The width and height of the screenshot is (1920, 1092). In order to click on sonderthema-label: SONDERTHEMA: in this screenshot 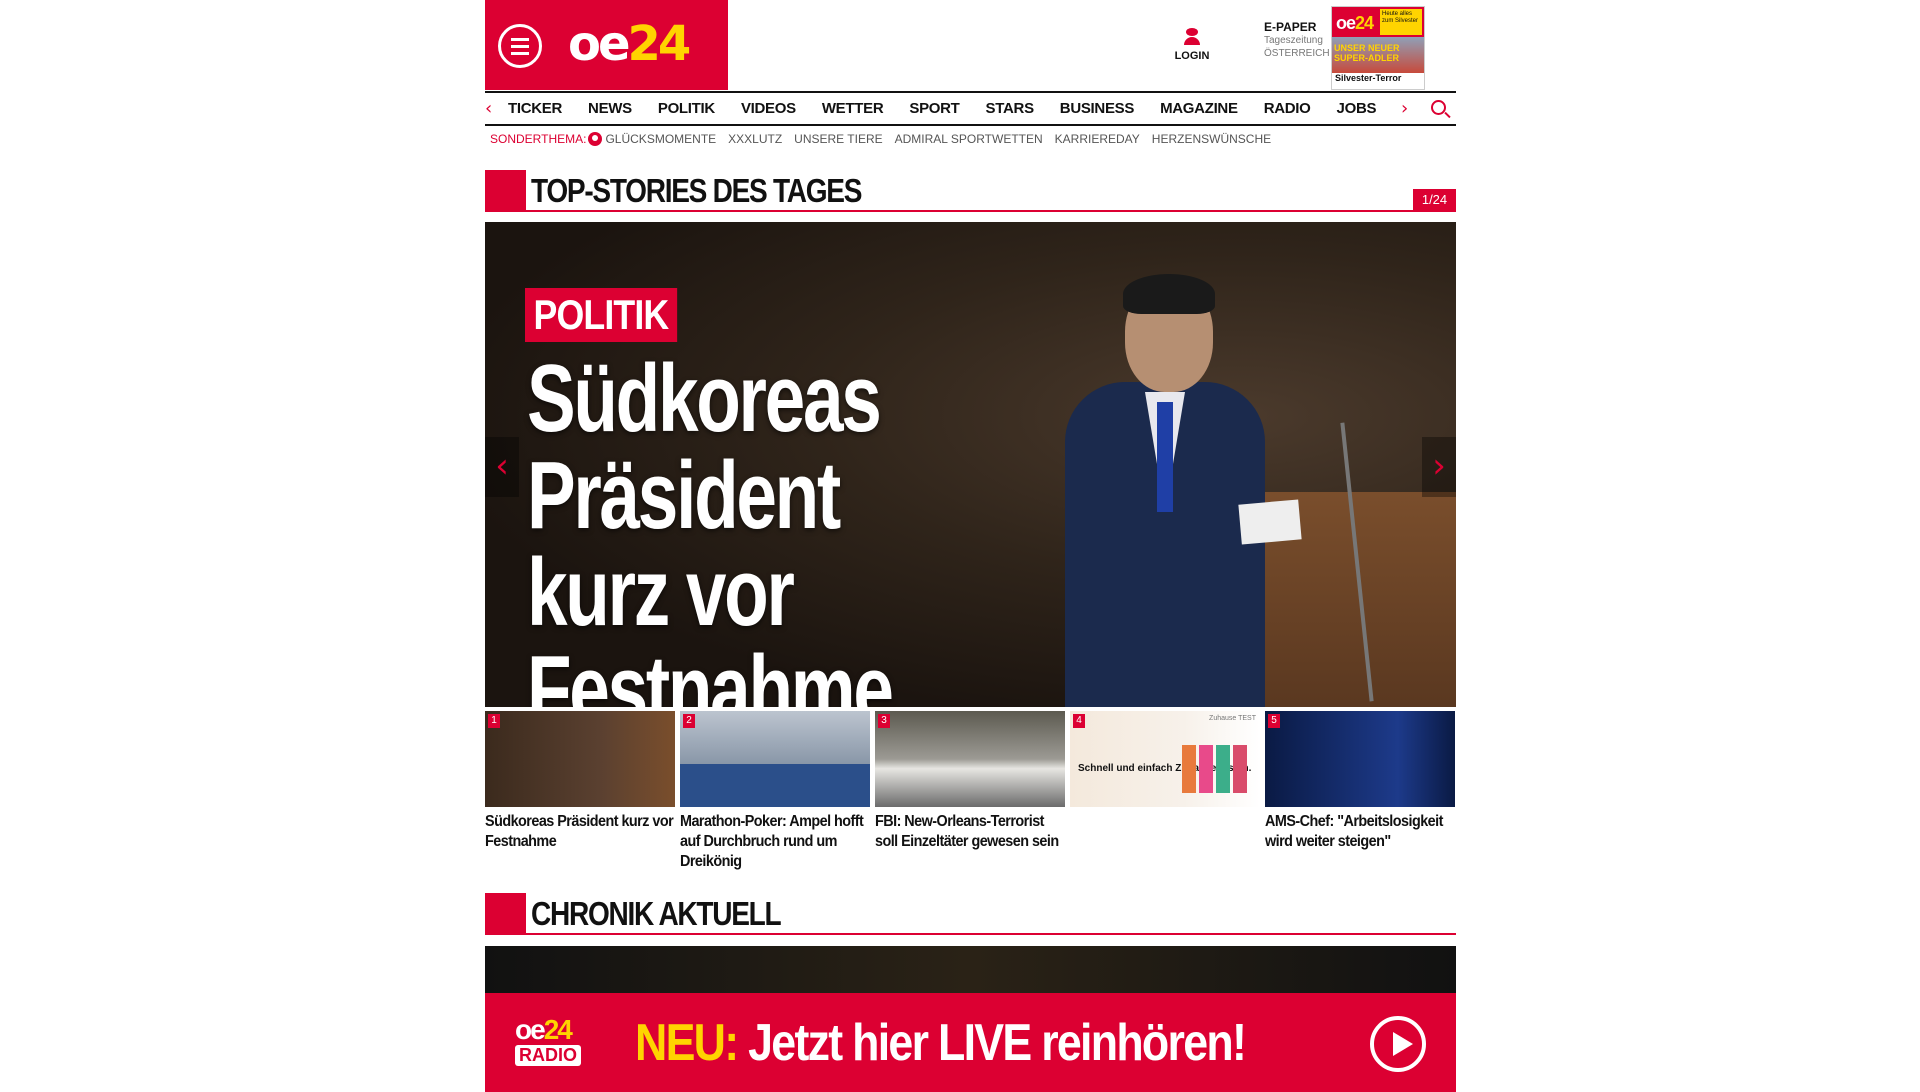, I will do `click(538, 139)`.